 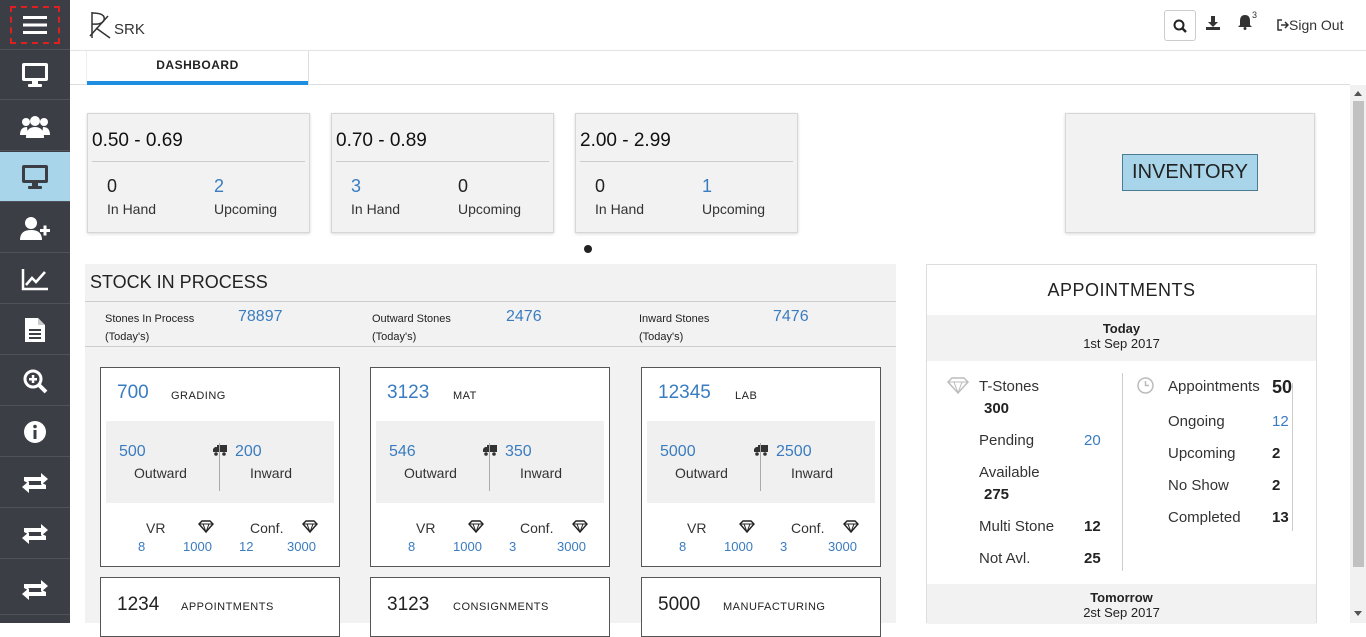 I want to click on sidebar-item-analytics, so click(x=35, y=279).